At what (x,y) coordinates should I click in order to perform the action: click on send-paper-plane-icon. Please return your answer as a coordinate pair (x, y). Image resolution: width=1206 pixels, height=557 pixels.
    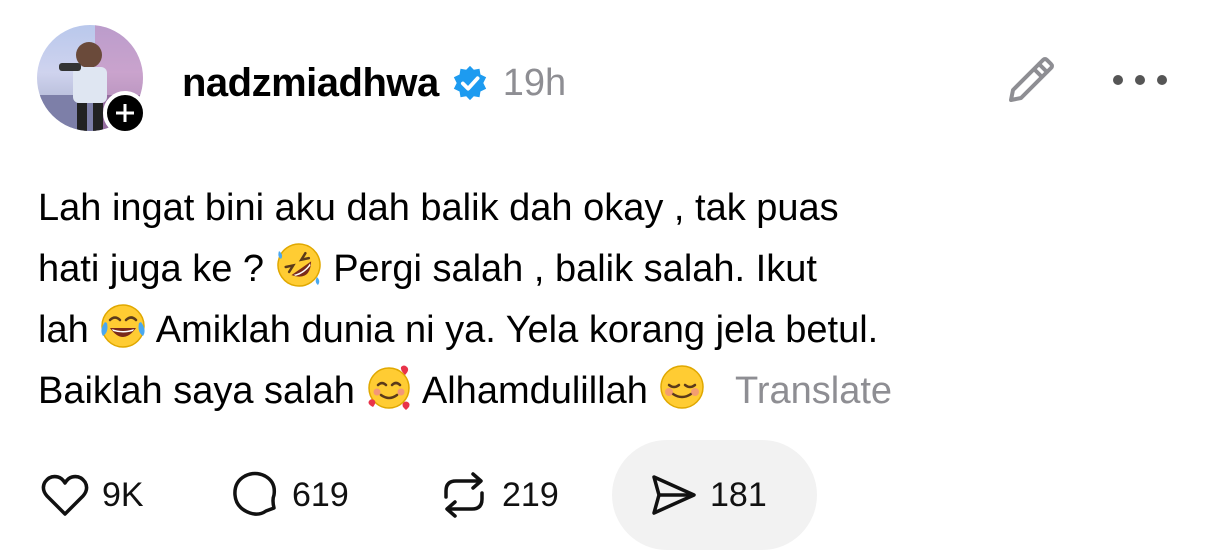
    Looking at the image, I should click on (674, 495).